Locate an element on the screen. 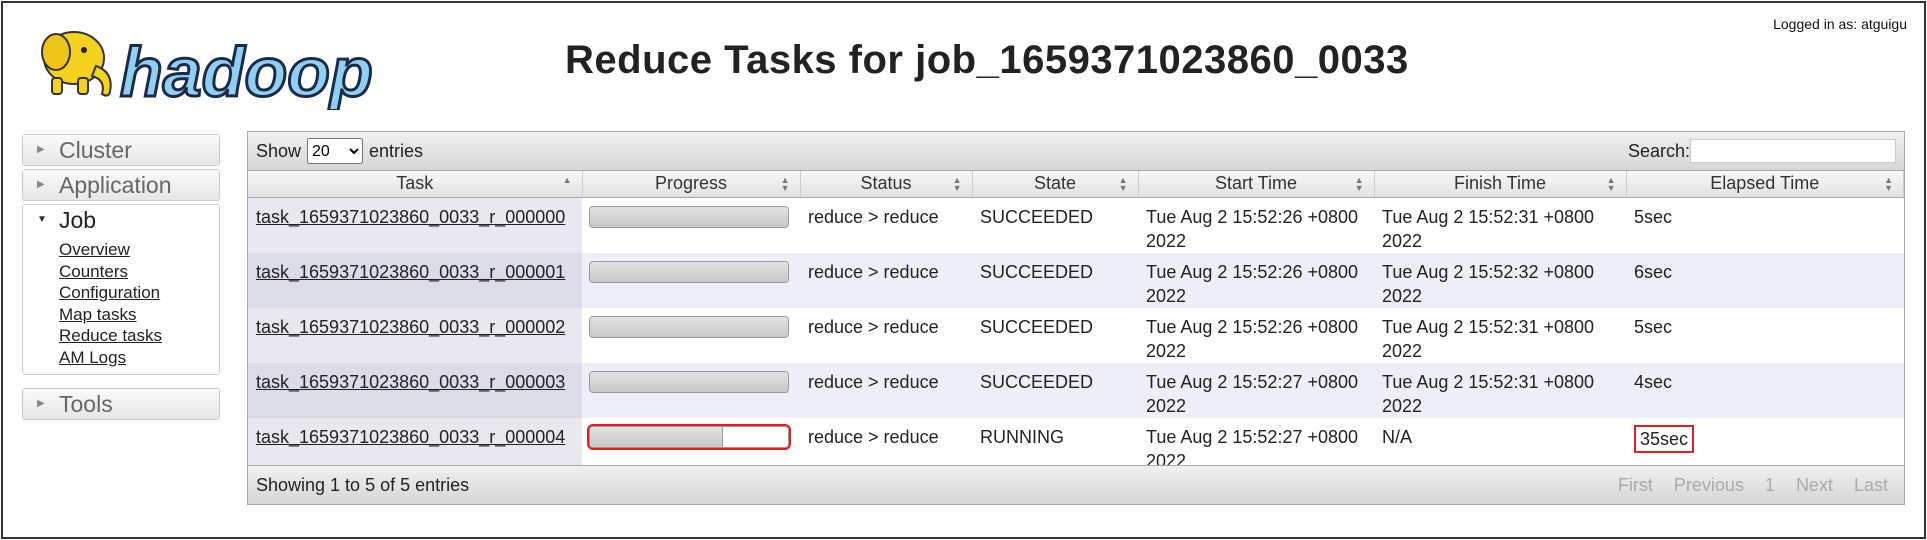 The height and width of the screenshot is (540, 1927). cell-task: task_1659371023860_0033_r_000003 is located at coordinates (415, 390).